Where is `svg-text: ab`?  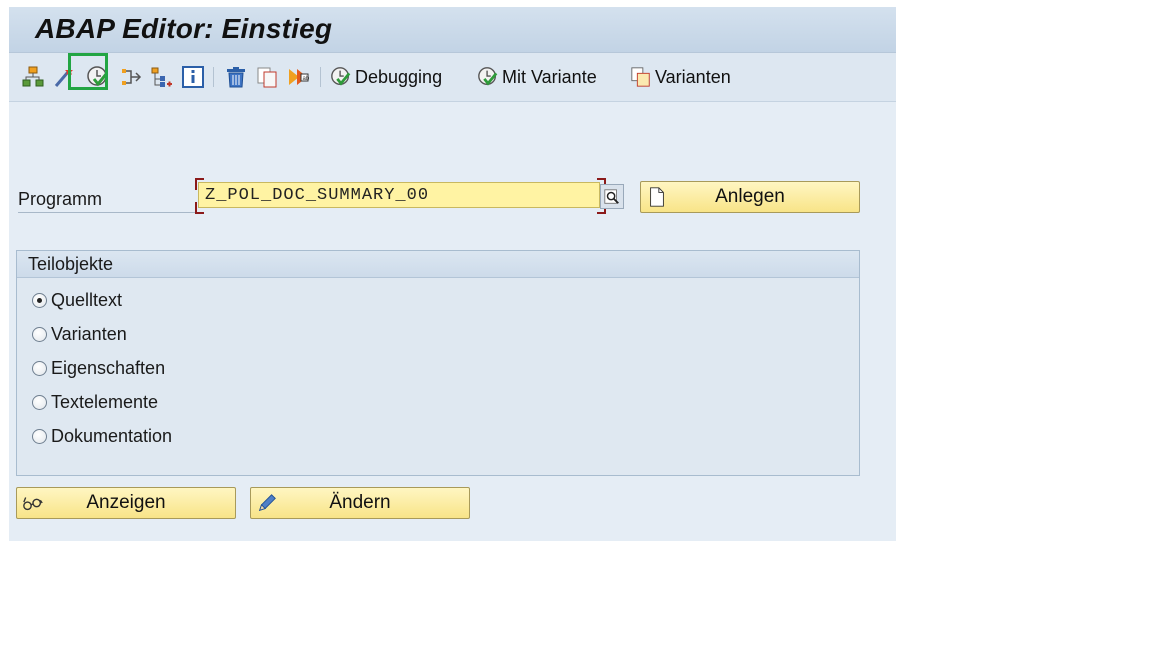 svg-text: ab is located at coordinates (306, 79).